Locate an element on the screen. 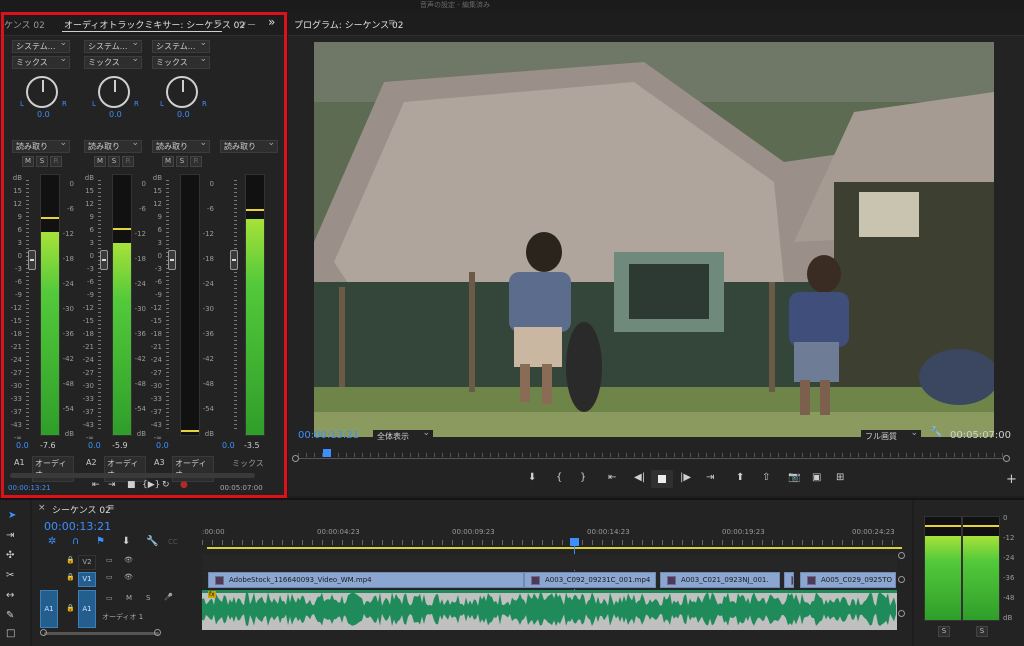  mark-out-icon: } is located at coordinates (583, 477).